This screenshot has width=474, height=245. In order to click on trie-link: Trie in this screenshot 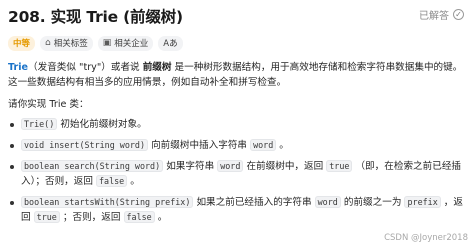, I will do `click(18, 67)`.